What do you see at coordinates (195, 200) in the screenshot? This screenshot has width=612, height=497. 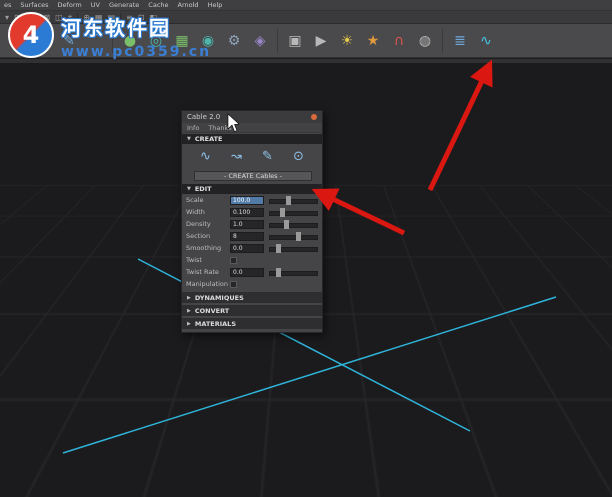 I see `scale-label: Scale` at bounding box center [195, 200].